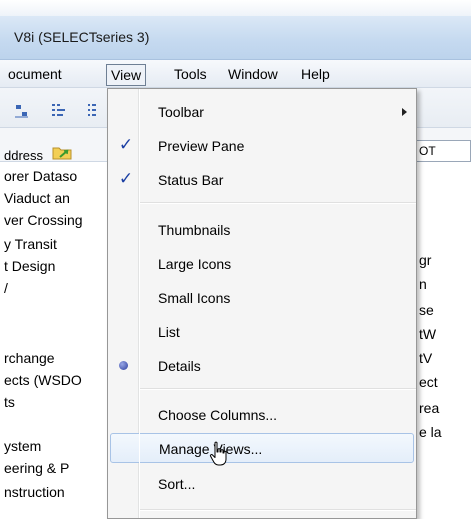 The image size is (471, 519). What do you see at coordinates (262, 298) in the screenshot?
I see `menu-item-small-icons: Small Icons` at bounding box center [262, 298].